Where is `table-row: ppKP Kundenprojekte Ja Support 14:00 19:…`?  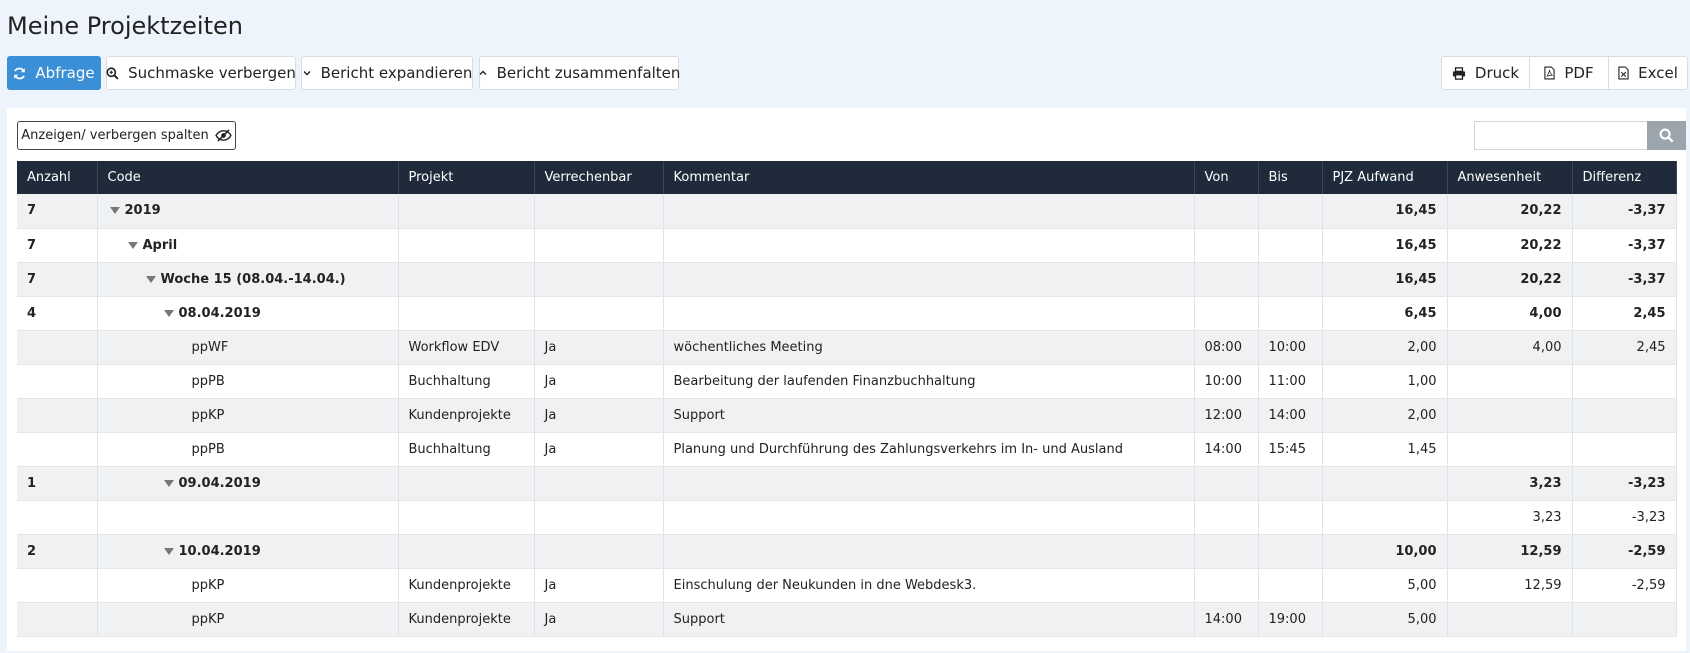
table-row: ppKP Kundenprojekte Ja Support 14:00 19:… is located at coordinates (847, 619).